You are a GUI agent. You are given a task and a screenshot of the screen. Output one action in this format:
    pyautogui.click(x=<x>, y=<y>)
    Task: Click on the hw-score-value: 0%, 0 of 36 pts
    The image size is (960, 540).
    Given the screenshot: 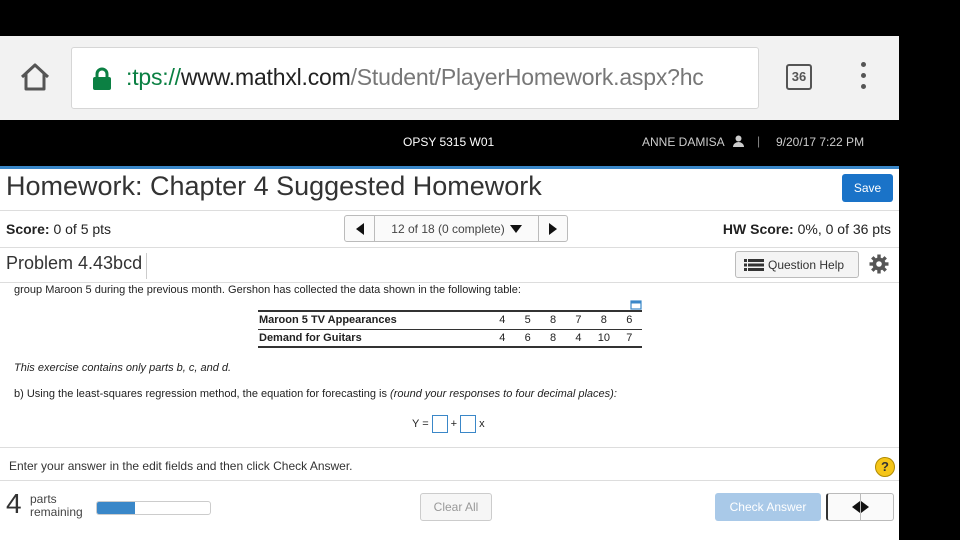 What is the action you would take?
    pyautogui.click(x=844, y=229)
    